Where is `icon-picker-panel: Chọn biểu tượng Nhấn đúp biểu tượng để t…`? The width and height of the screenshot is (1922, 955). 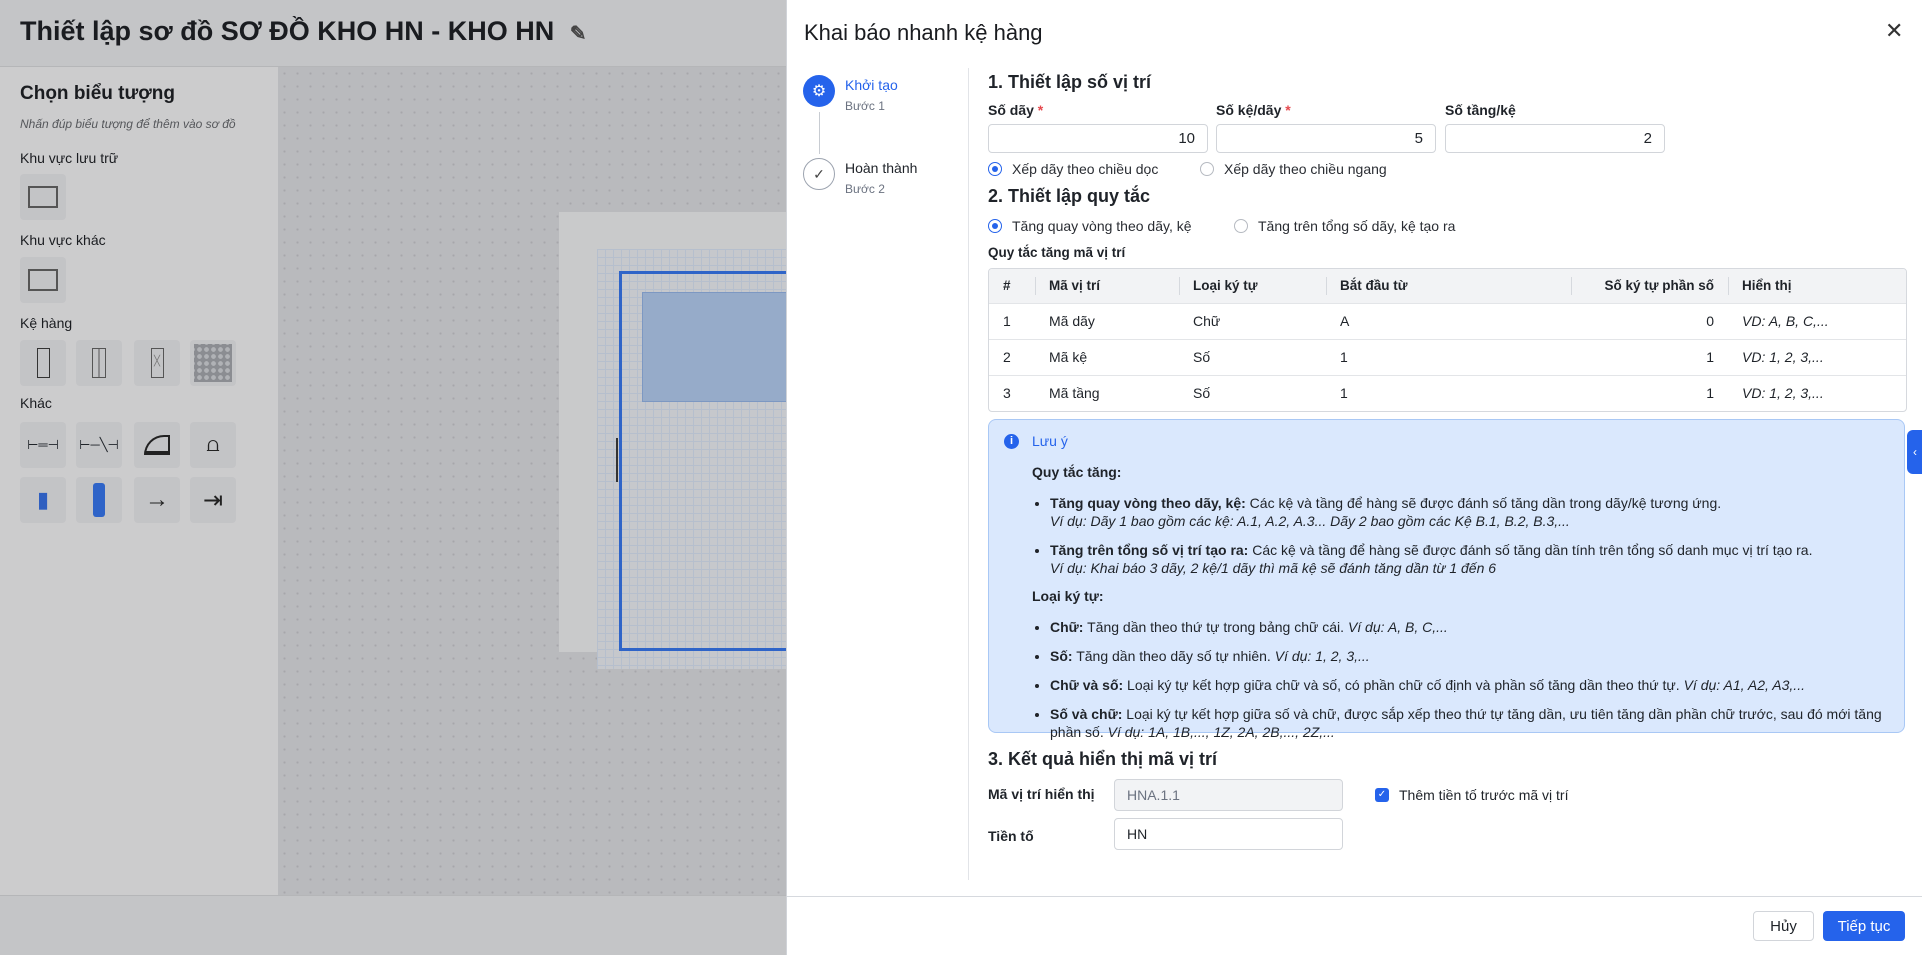 icon-picker-panel: Chọn biểu tượng Nhấn đúp biểu tượng để t… is located at coordinates (139, 481).